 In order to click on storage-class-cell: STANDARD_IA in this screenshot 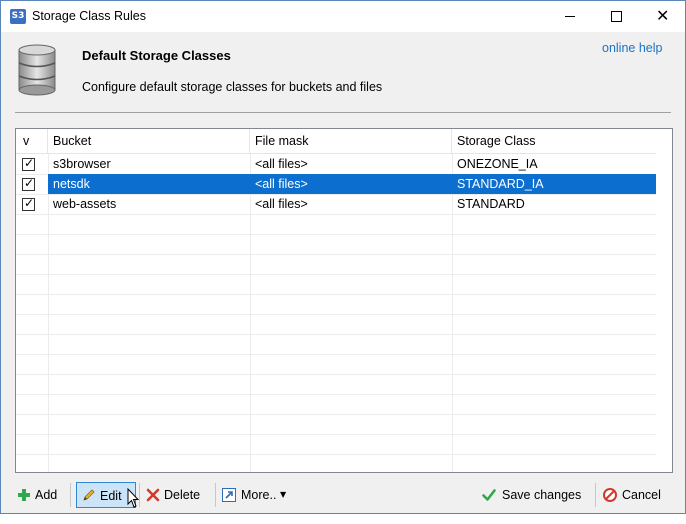, I will do `click(554, 184)`.